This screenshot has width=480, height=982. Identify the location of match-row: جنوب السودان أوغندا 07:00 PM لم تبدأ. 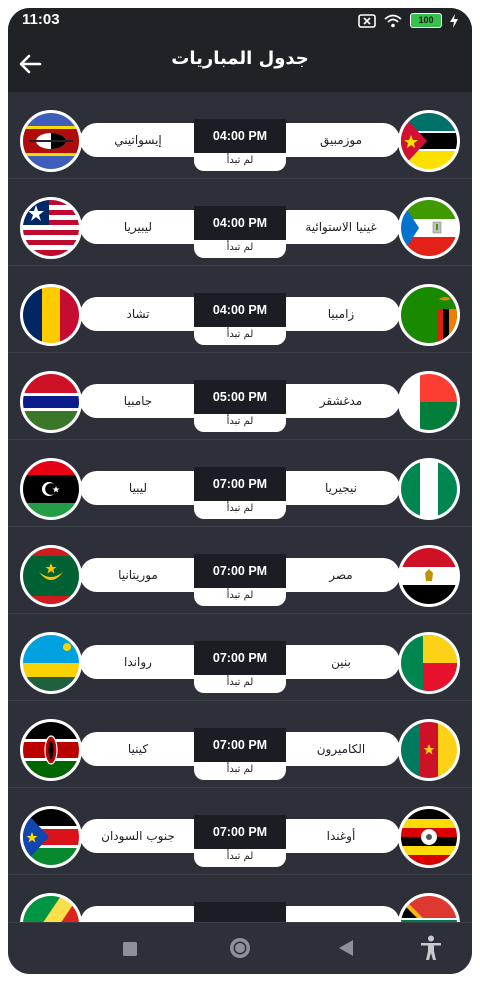
(240, 831).